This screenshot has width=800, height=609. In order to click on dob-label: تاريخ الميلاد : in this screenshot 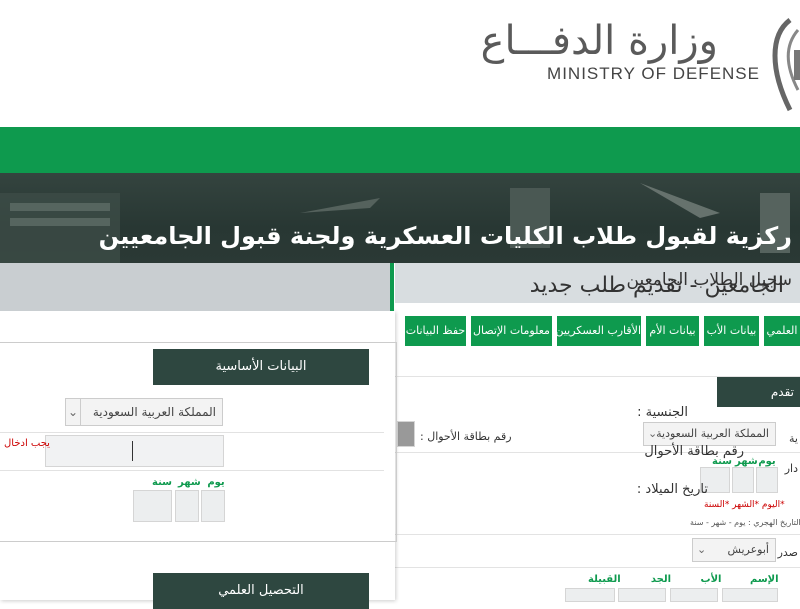, I will do `click(672, 489)`.